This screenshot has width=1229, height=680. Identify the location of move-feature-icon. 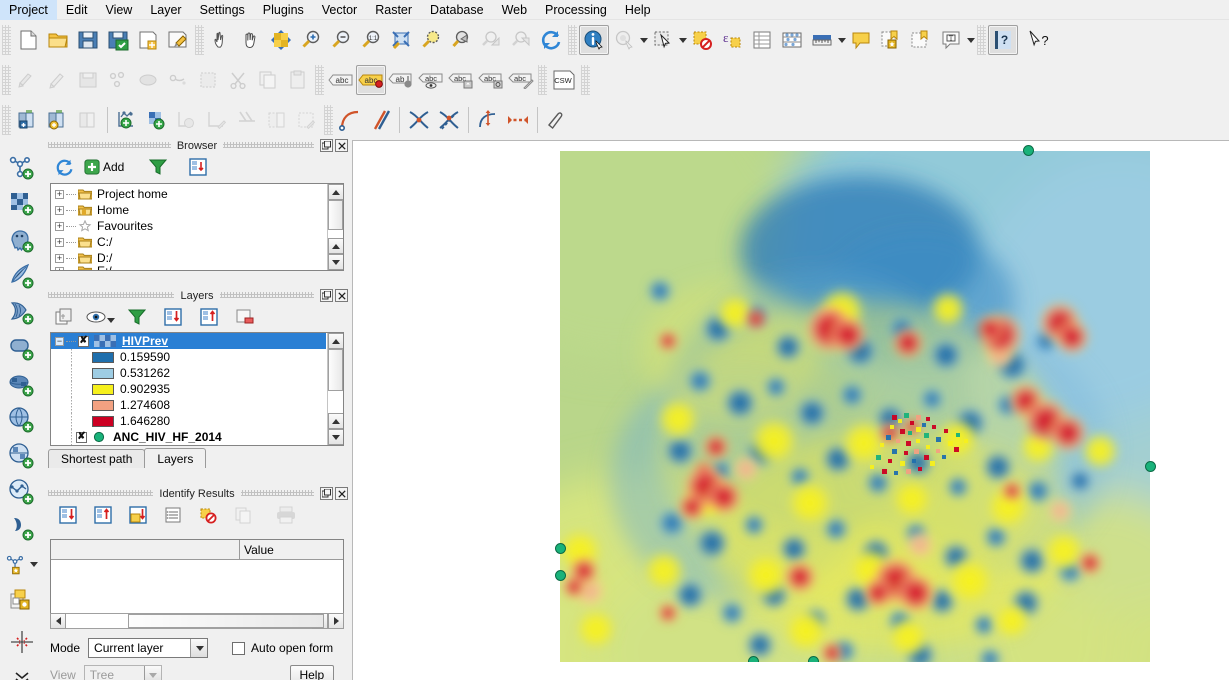
(148, 80).